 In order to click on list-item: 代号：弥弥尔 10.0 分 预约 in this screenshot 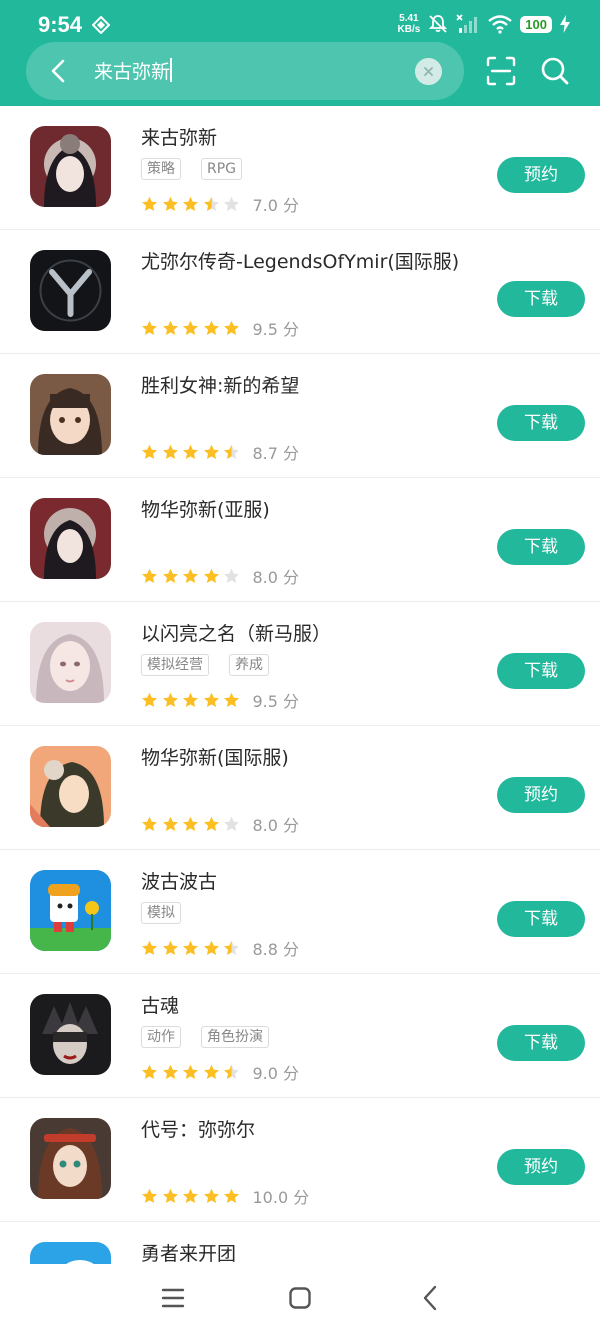, I will do `click(300, 1160)`.